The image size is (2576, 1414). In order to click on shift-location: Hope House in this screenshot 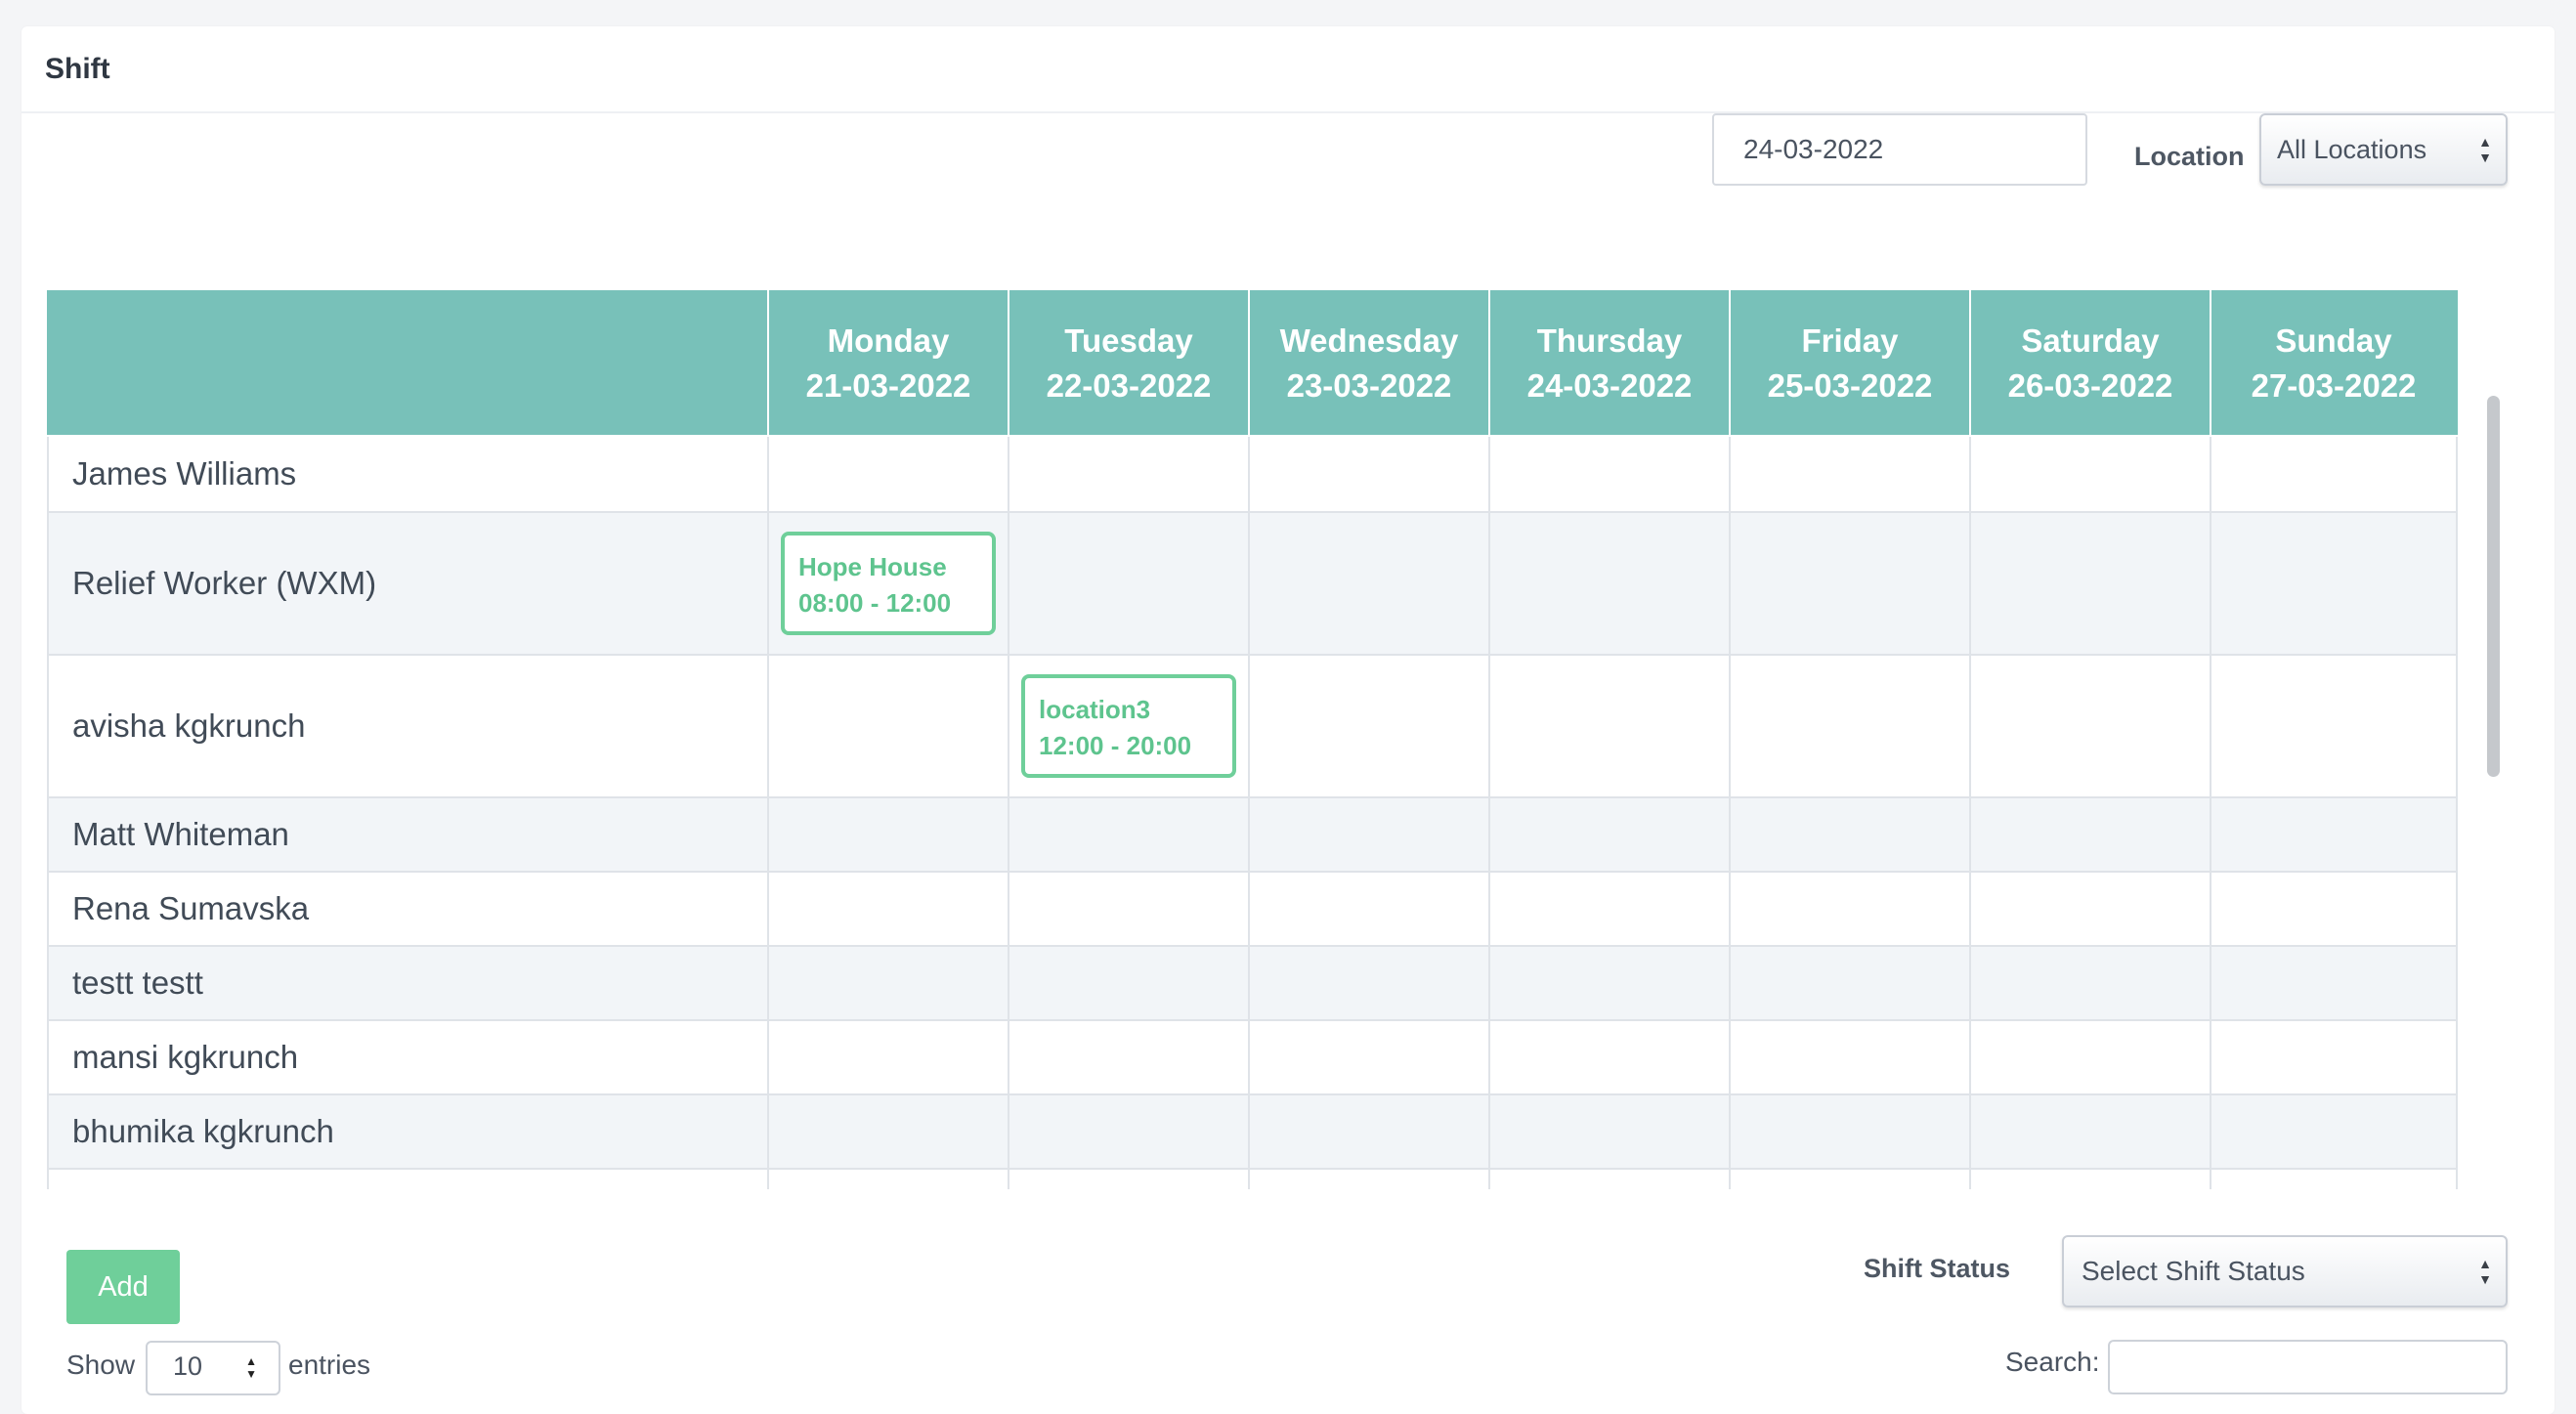, I will do `click(872, 566)`.